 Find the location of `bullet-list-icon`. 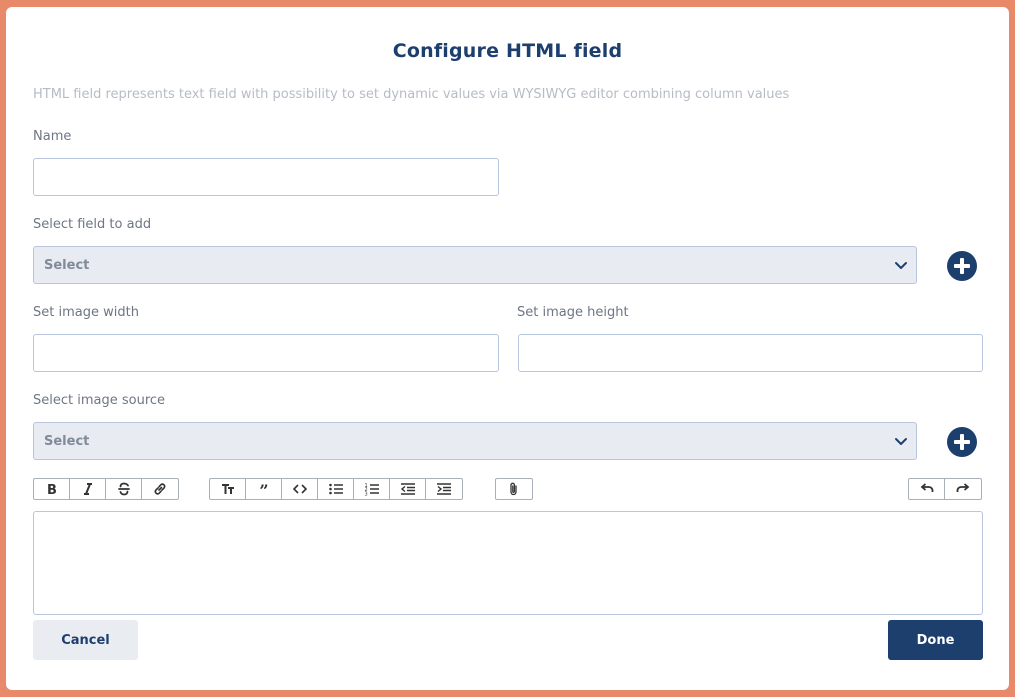

bullet-list-icon is located at coordinates (335, 489).